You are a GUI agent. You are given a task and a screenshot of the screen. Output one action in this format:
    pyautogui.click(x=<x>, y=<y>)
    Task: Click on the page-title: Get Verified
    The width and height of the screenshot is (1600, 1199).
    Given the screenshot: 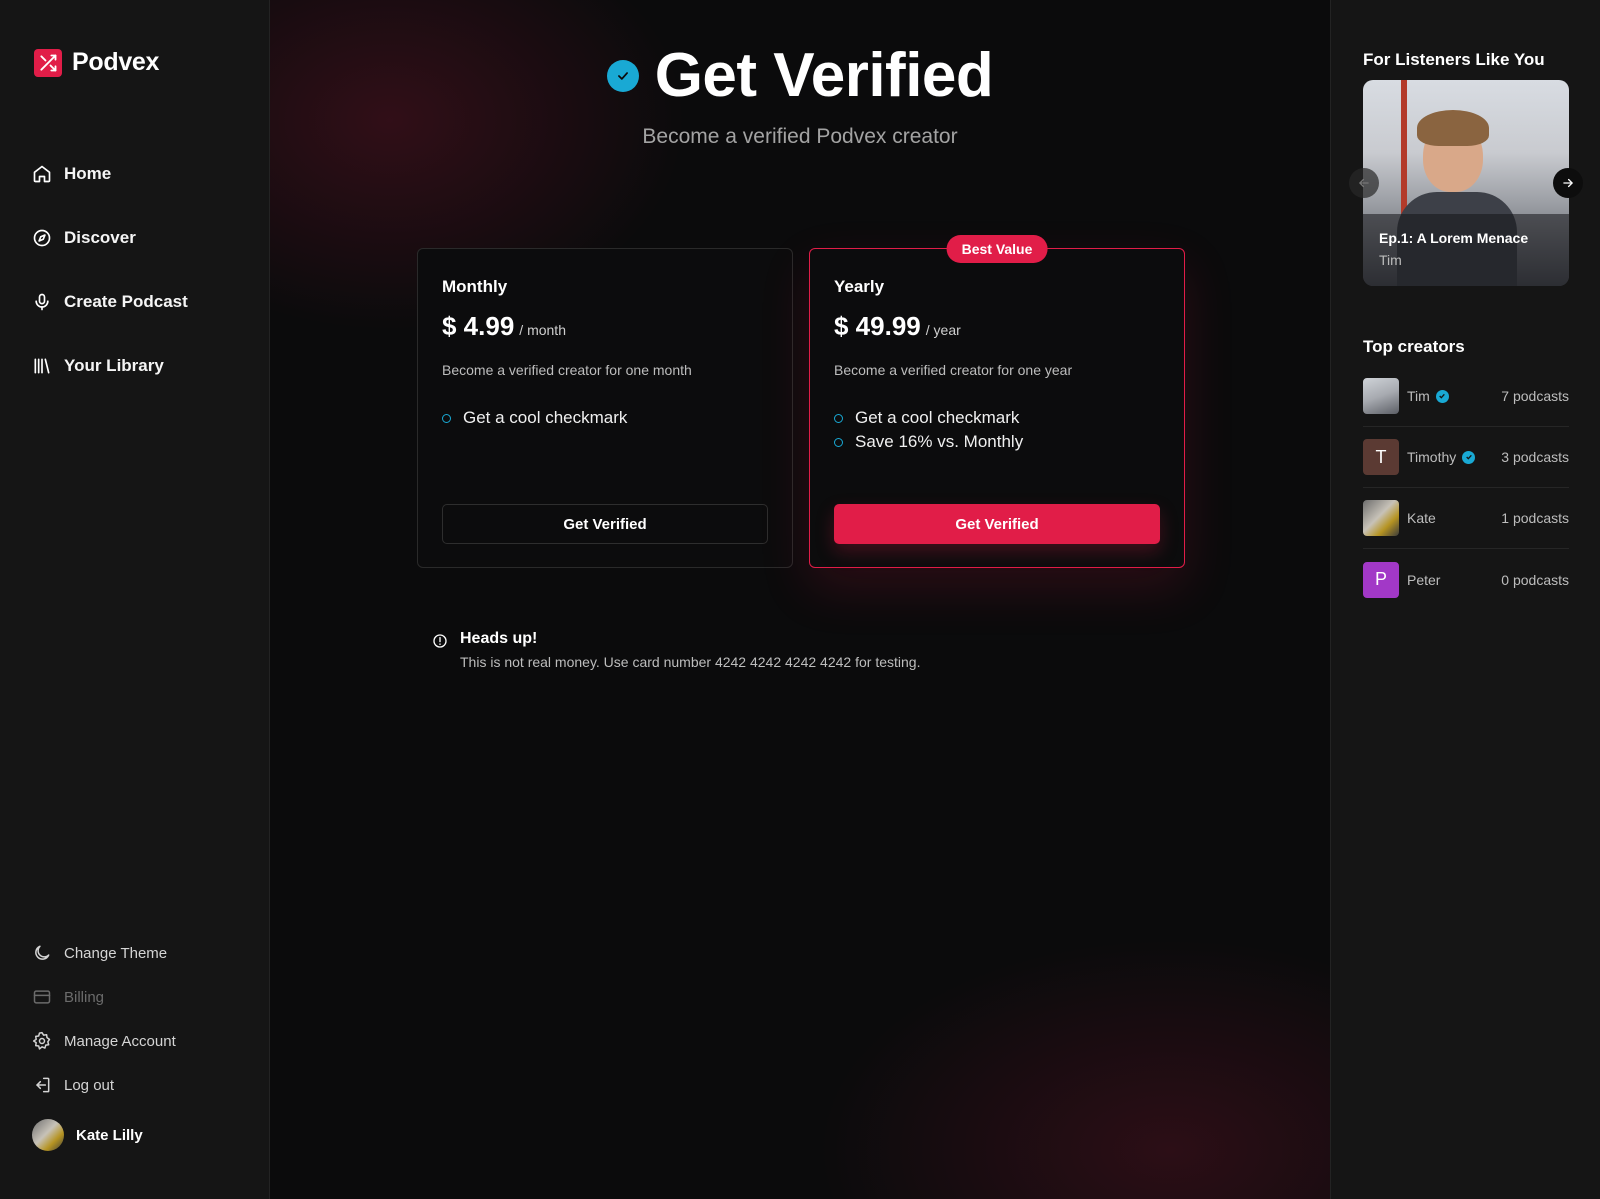 What is the action you would take?
    pyautogui.click(x=824, y=75)
    